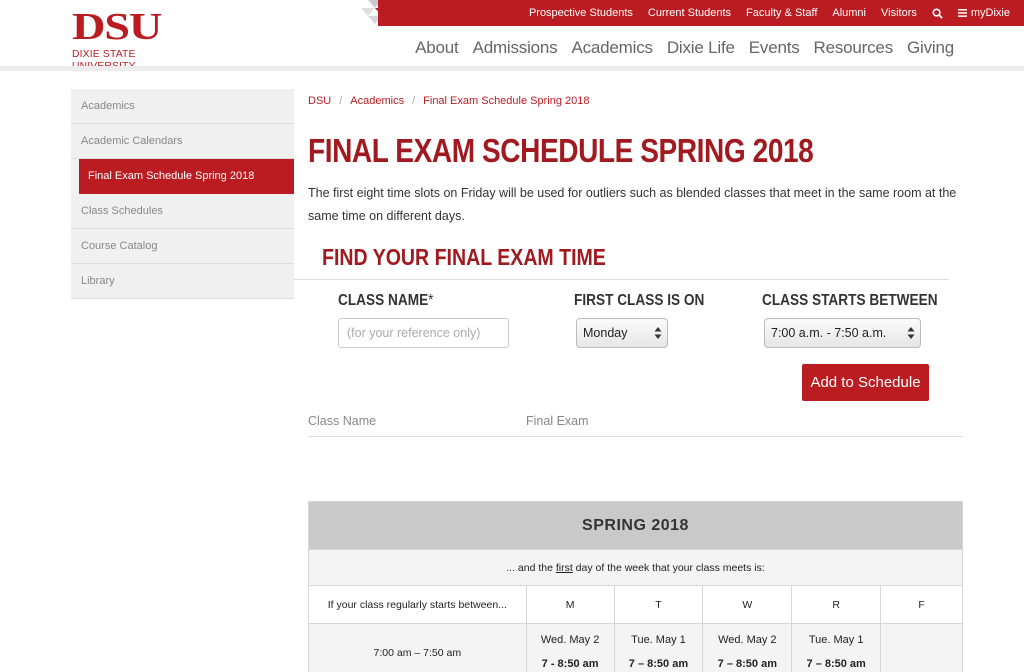 The height and width of the screenshot is (672, 1024). What do you see at coordinates (417, 647) in the screenshot?
I see `time-slot-label: 7:00 am – 7:50 am` at bounding box center [417, 647].